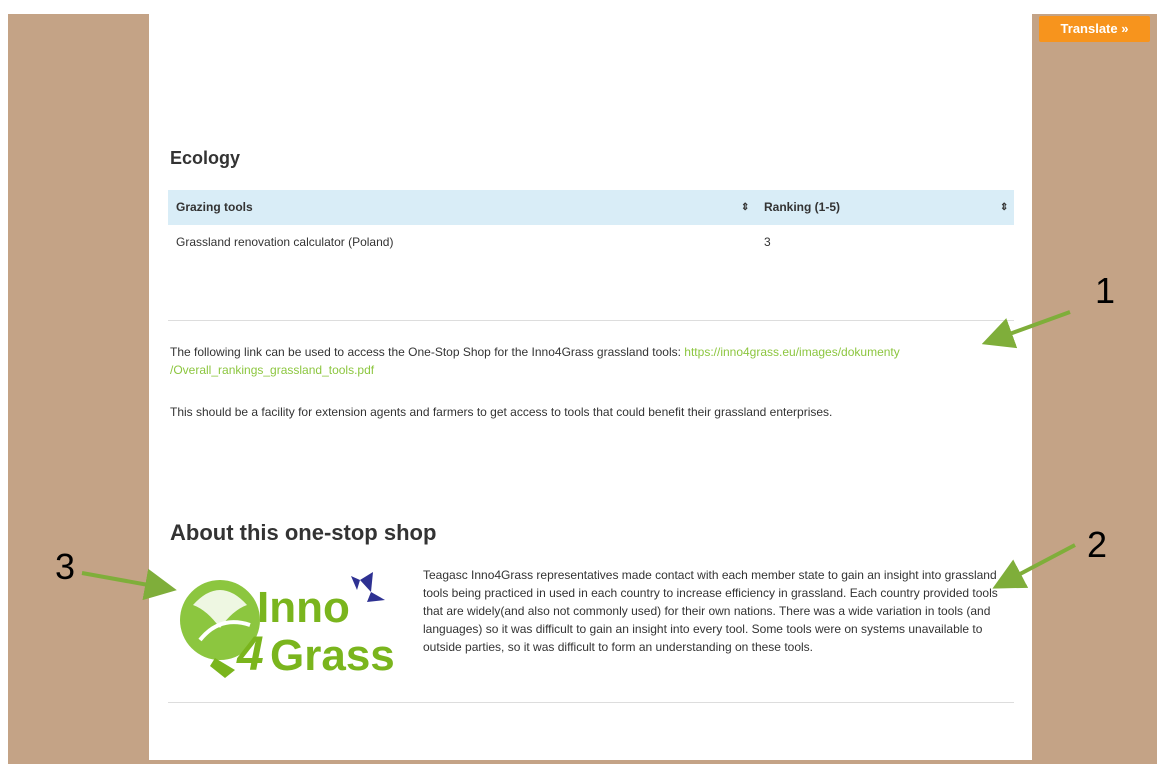  I want to click on table-header: Grazing tools ⇕ Ranking (1-5) ⇕, so click(591, 207).